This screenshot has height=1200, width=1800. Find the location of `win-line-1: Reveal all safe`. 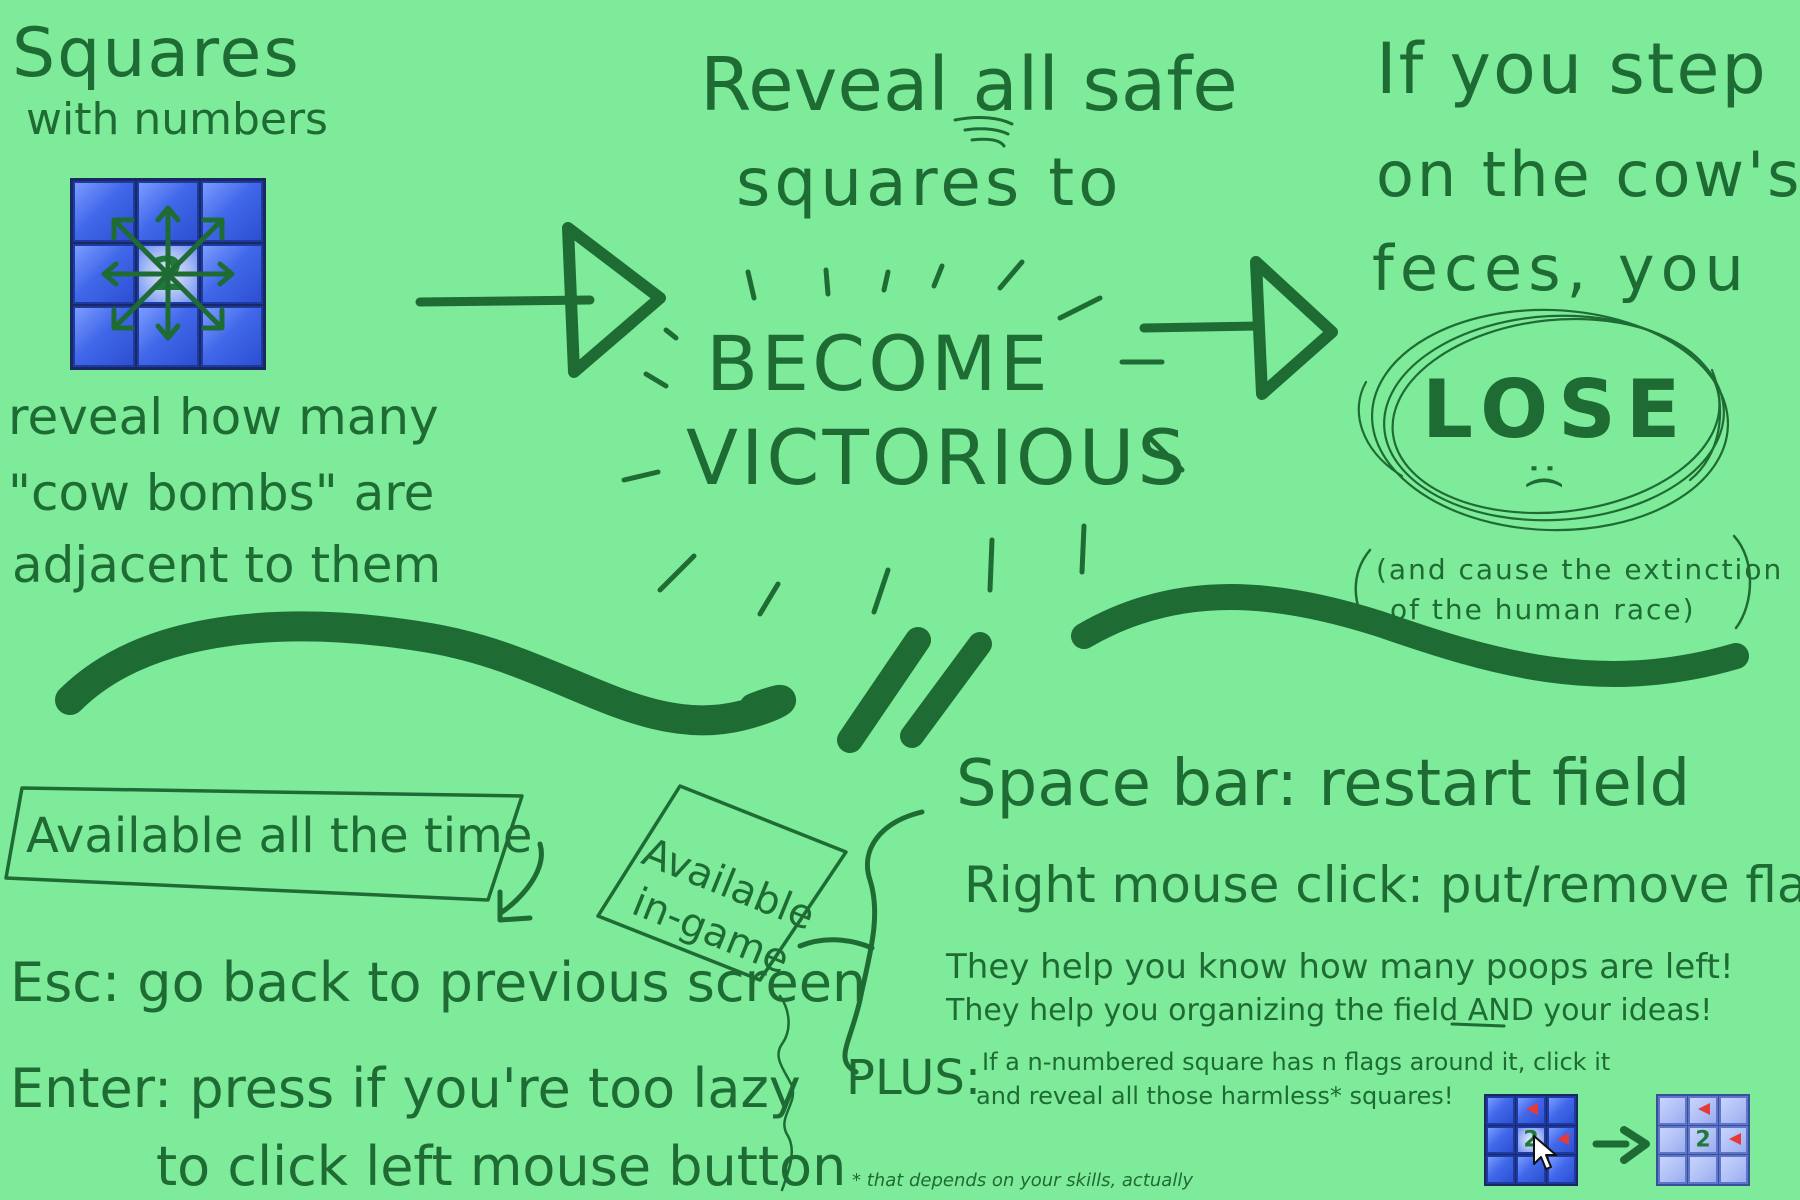

win-line-1: Reveal all safe is located at coordinates (969, 85).